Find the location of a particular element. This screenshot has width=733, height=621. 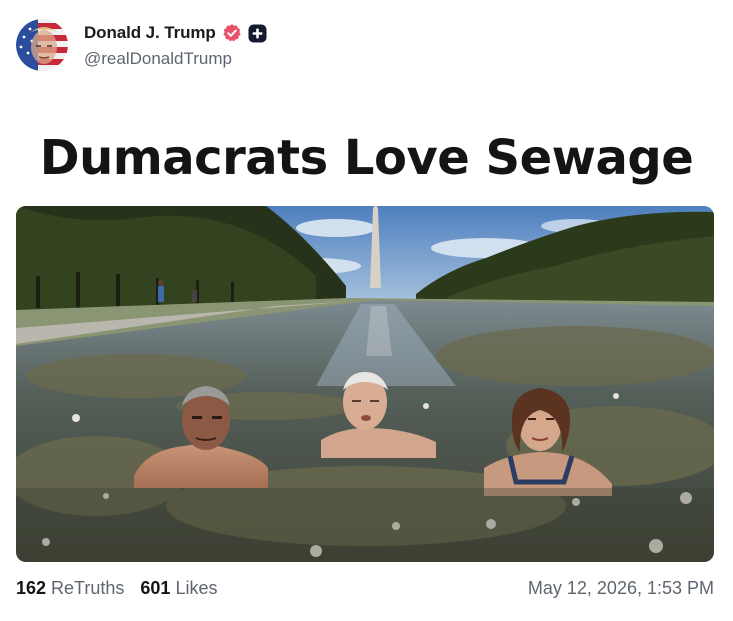

author-display-name: Donald J. Trump is located at coordinates (150, 33).